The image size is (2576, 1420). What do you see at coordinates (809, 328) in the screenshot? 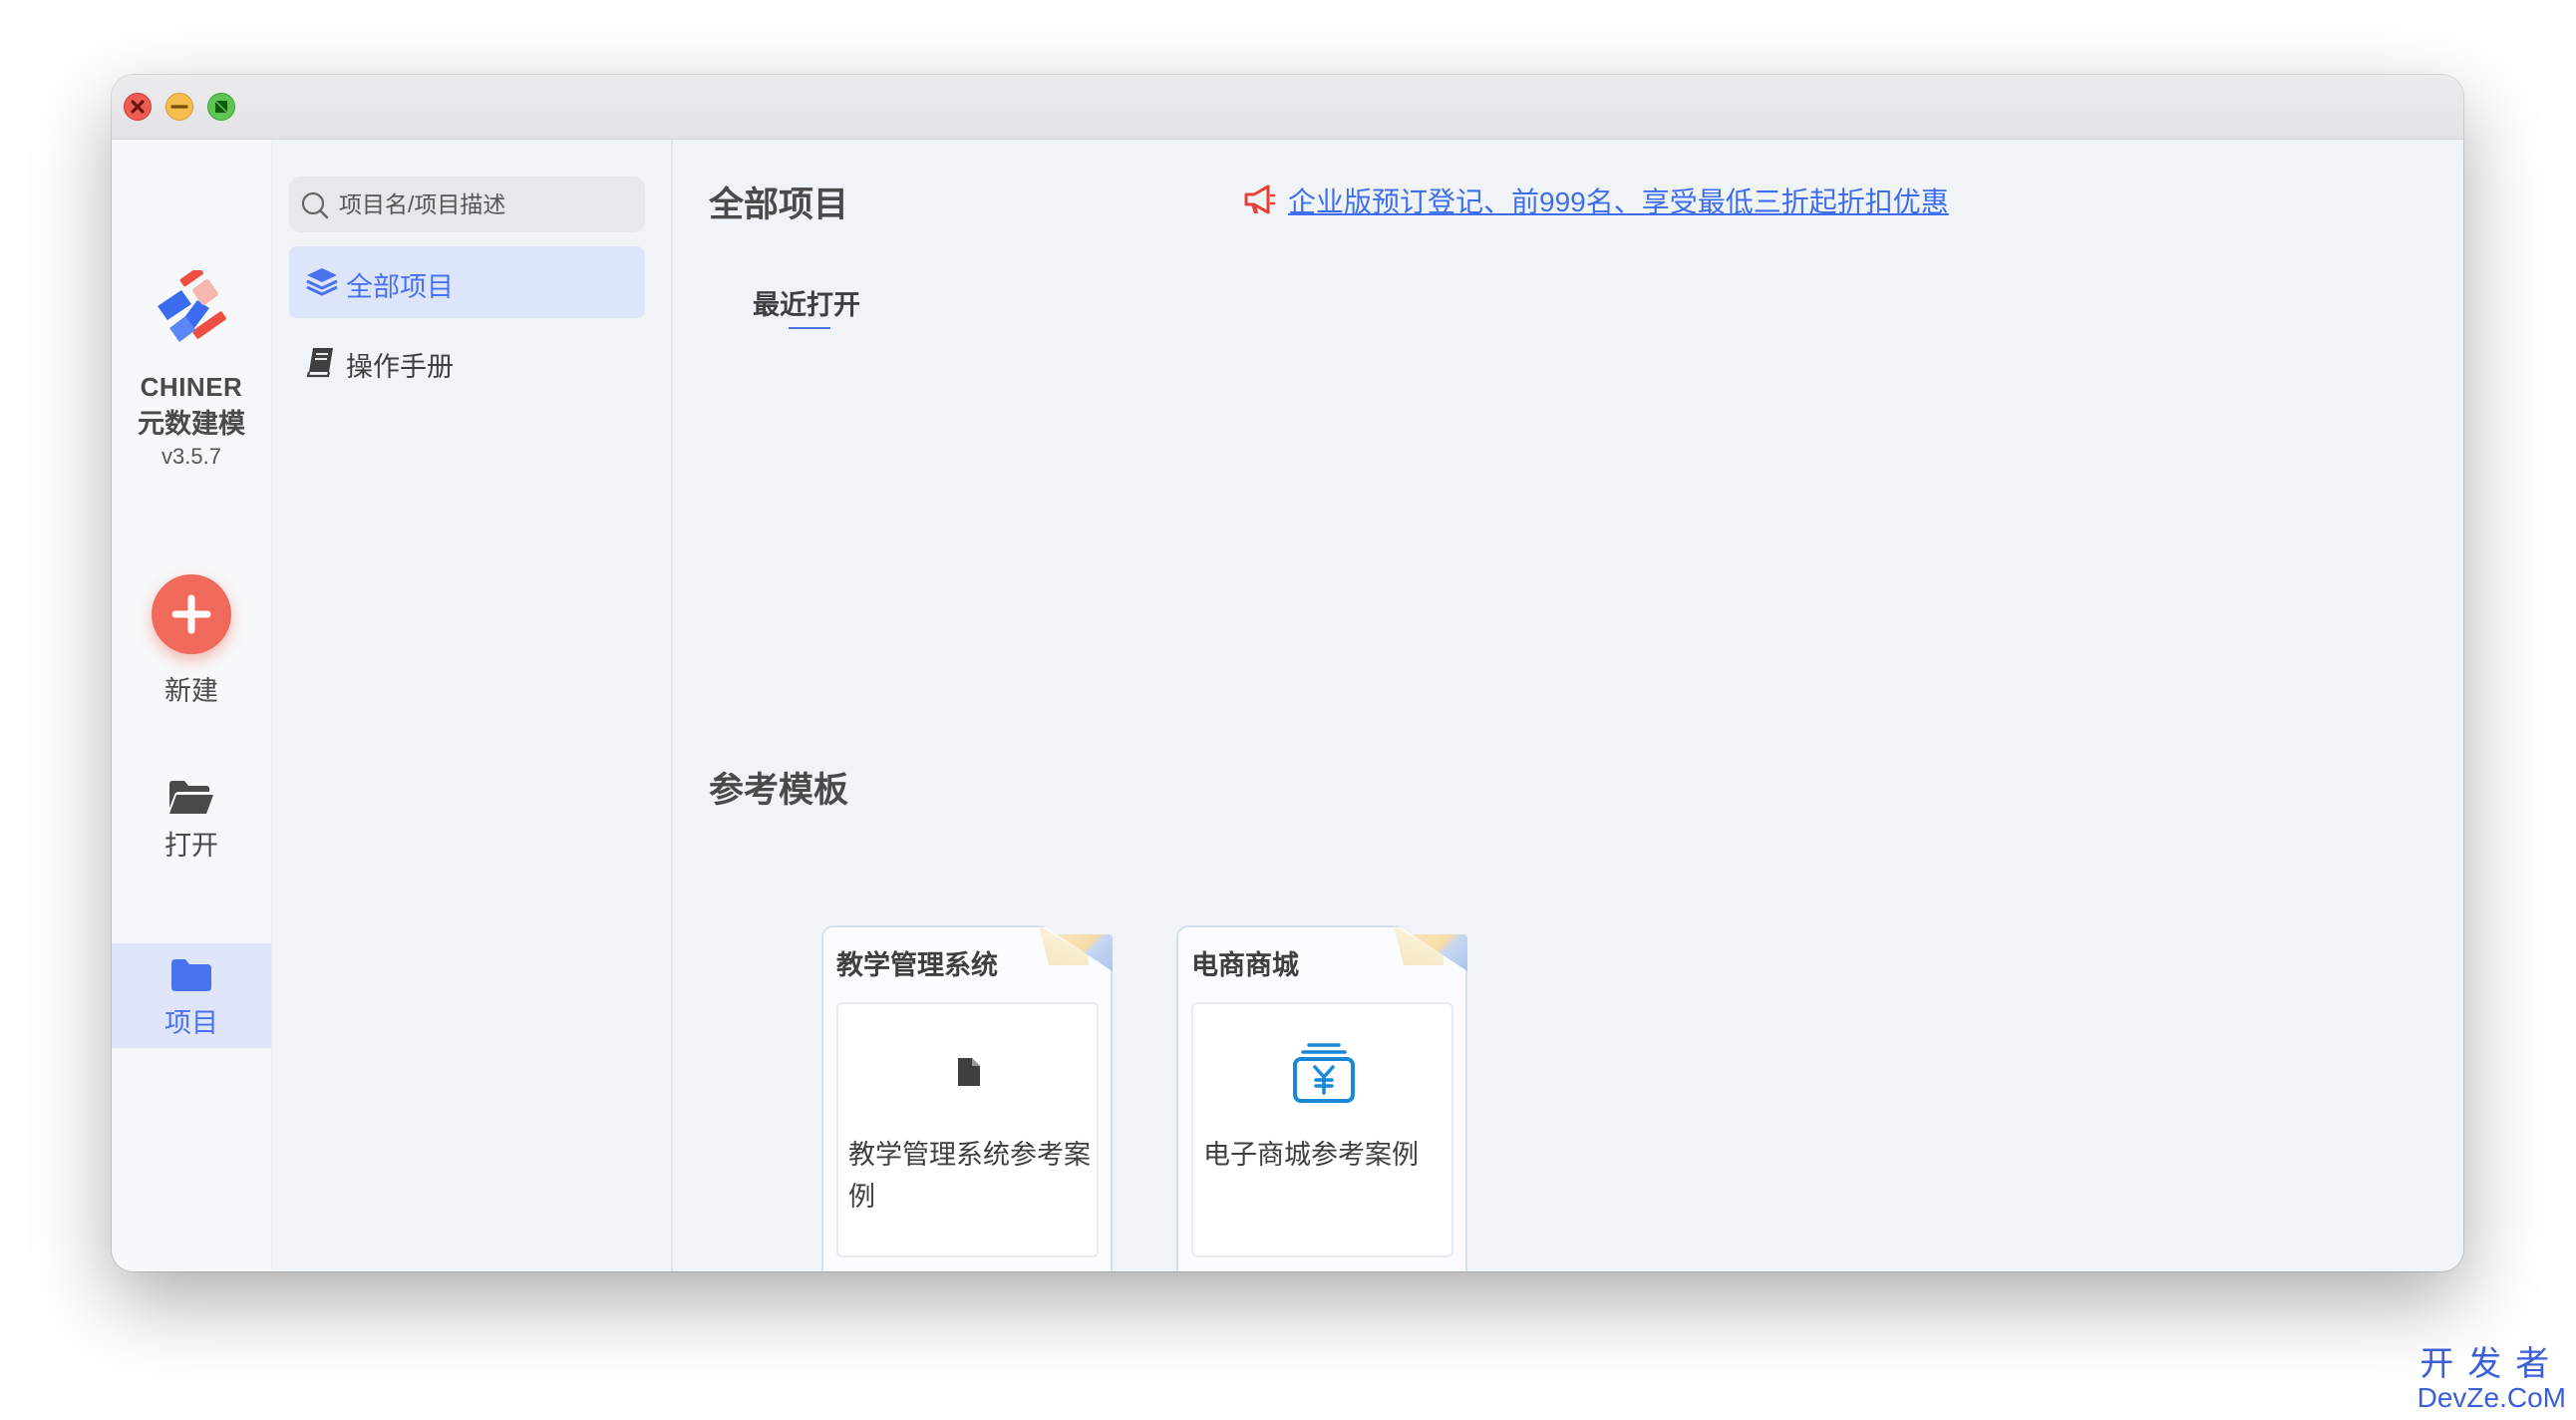
I see `active-tab-indicator` at bounding box center [809, 328].